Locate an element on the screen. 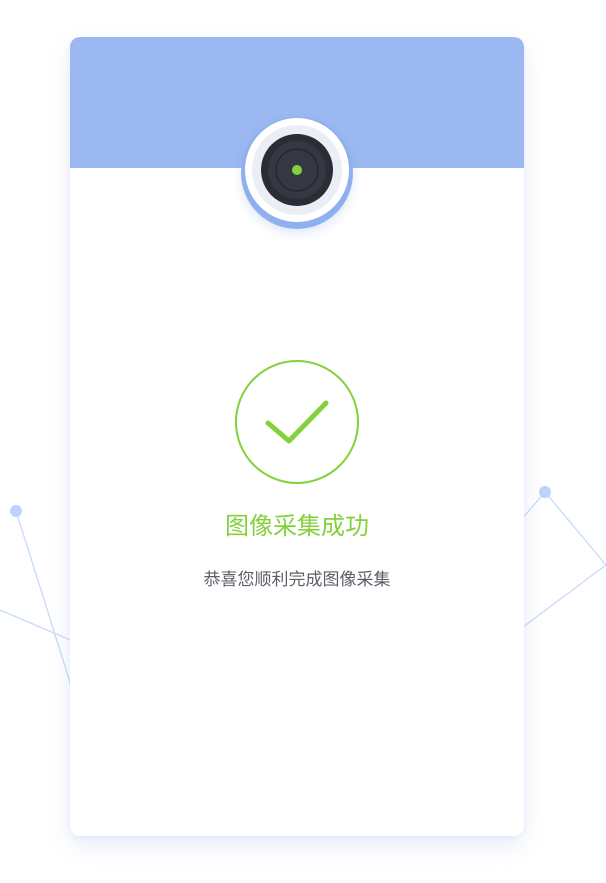  success-icon-wrap is located at coordinates (297, 422).